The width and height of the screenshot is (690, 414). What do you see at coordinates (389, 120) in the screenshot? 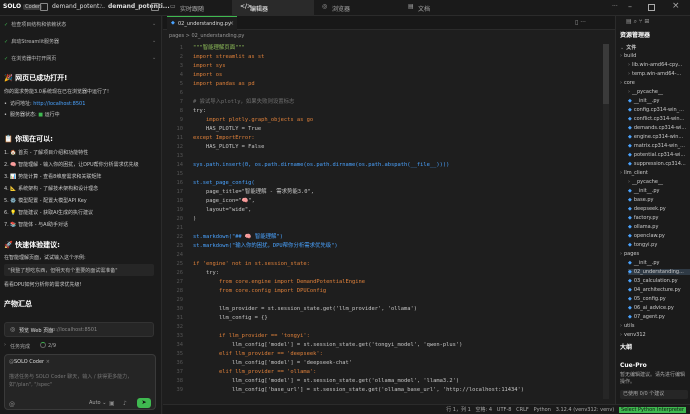
I see `code-line: 9 import plotly.graph_objects as go` at bounding box center [389, 120].